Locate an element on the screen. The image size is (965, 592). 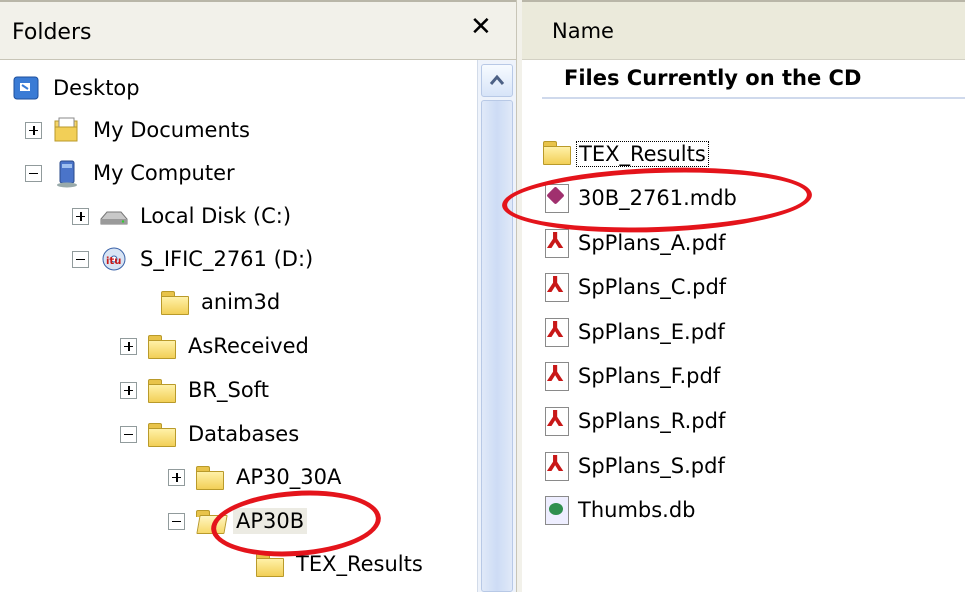
tree-item-asreceived: AsReceived is located at coordinates (216, 346).